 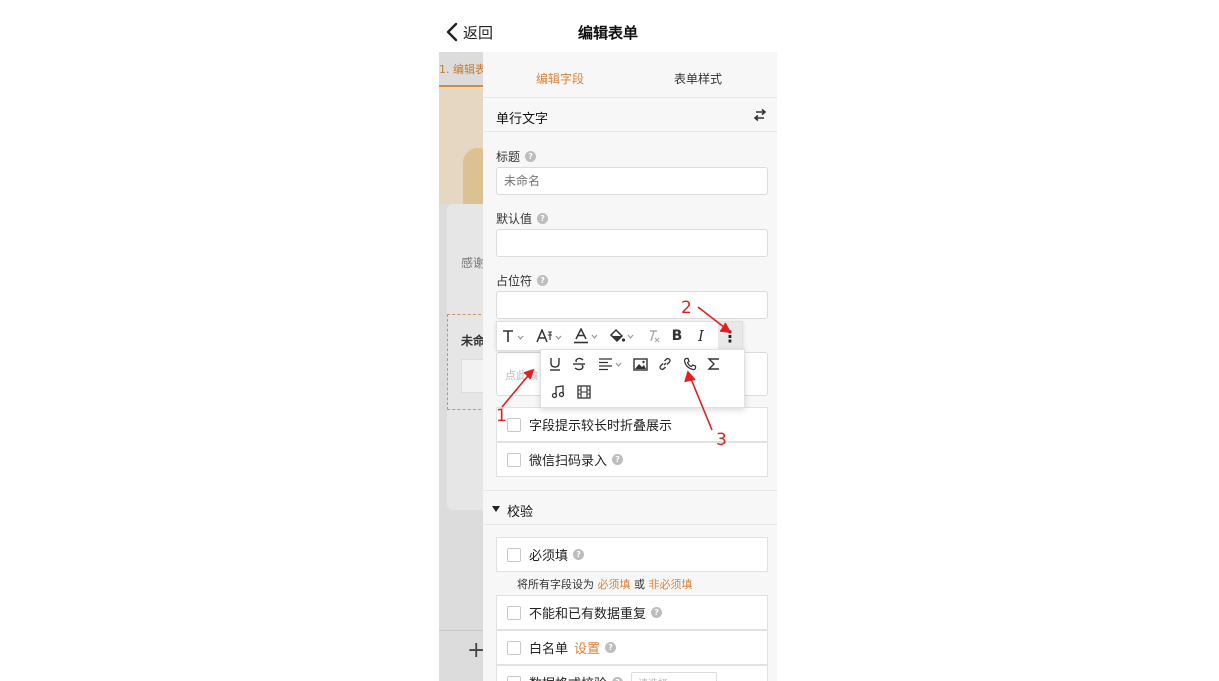 What do you see at coordinates (587, 647) in the screenshot?
I see `whitelist-settings-link: 设置` at bounding box center [587, 647].